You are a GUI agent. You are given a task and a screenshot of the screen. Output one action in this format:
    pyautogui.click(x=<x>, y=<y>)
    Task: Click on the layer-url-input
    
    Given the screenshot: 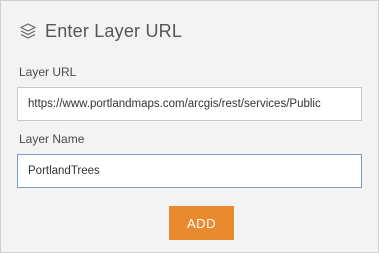 What is the action you would take?
    pyautogui.click(x=189, y=104)
    